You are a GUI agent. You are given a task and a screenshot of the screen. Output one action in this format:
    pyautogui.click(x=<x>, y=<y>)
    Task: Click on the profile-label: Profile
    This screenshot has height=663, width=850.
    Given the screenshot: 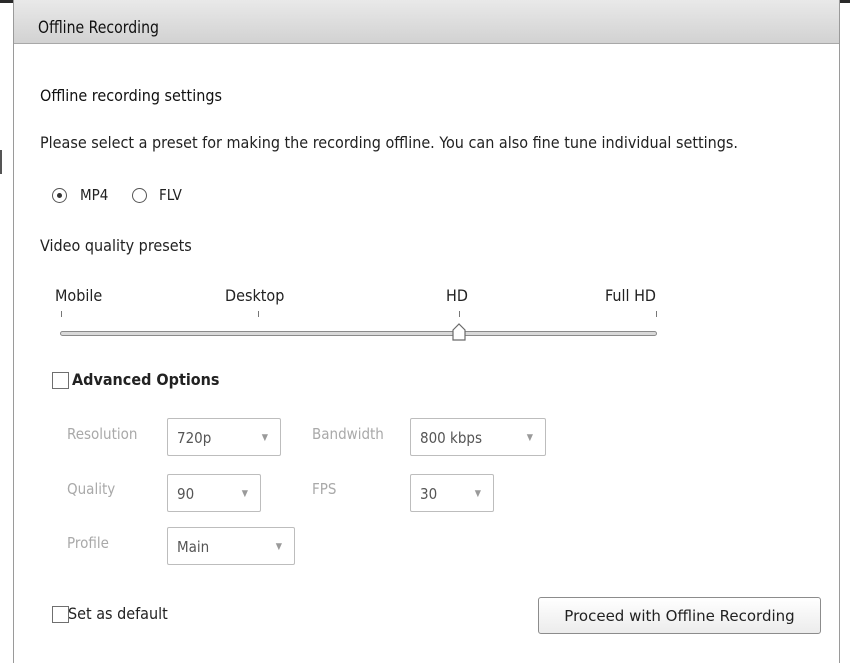 What is the action you would take?
    pyautogui.click(x=88, y=543)
    